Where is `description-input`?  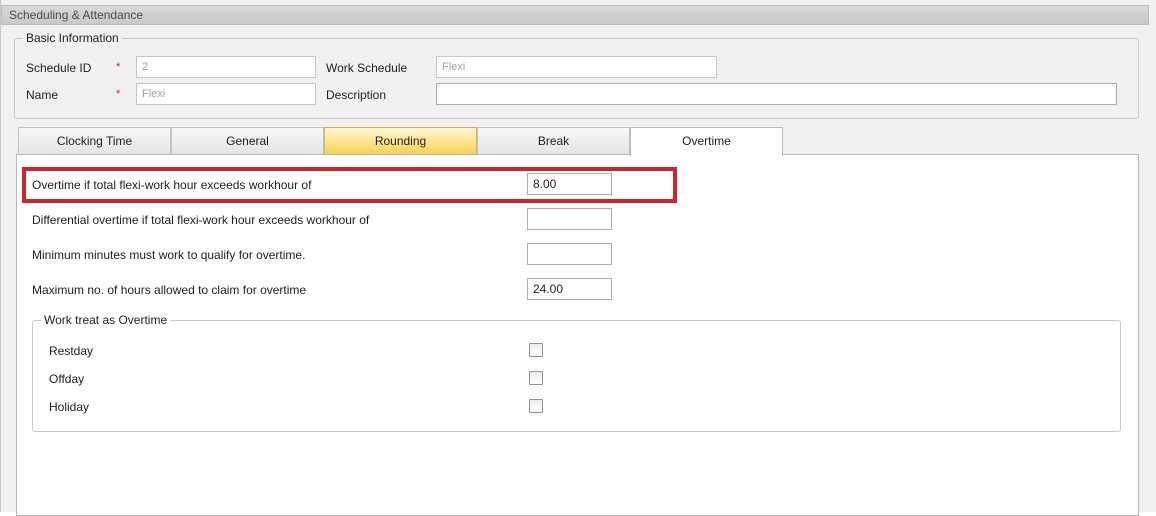
description-input is located at coordinates (776, 94).